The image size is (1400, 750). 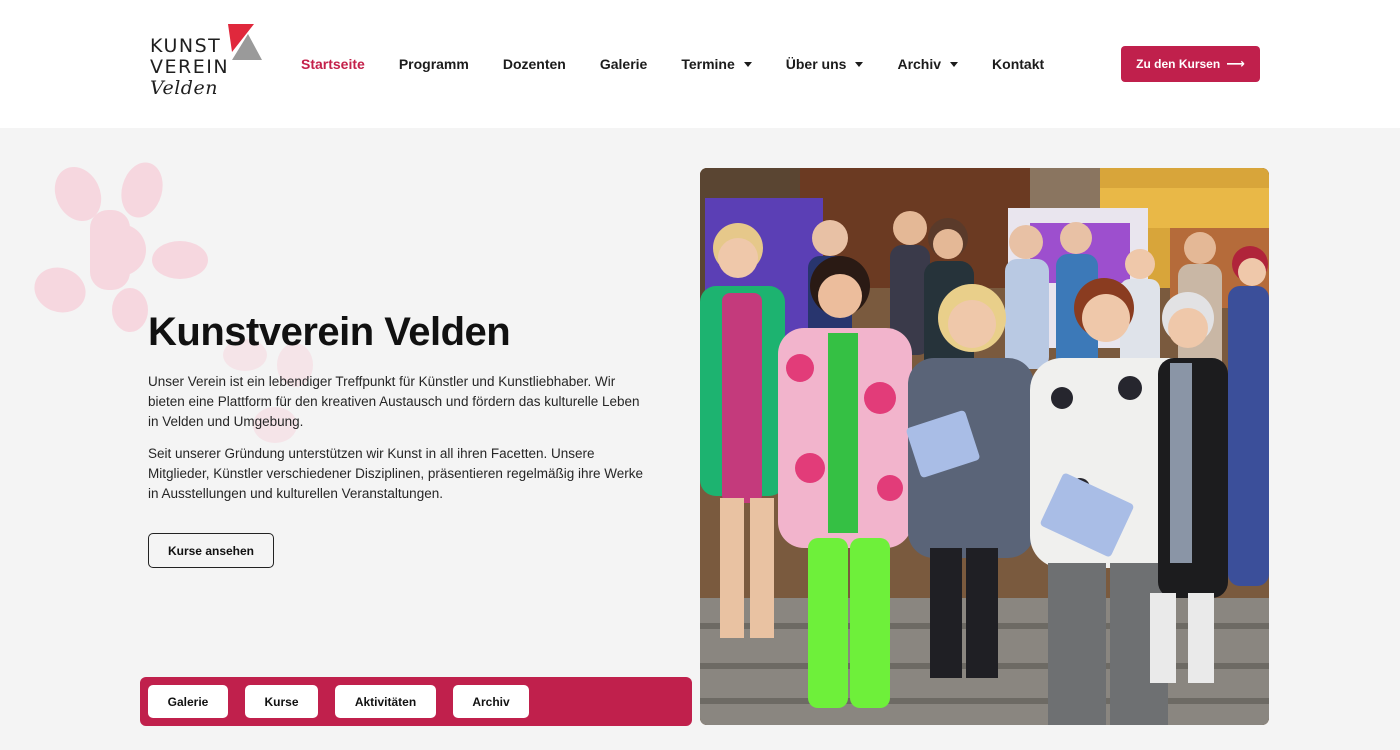 I want to click on nav-label: Programm, so click(x=433, y=64).